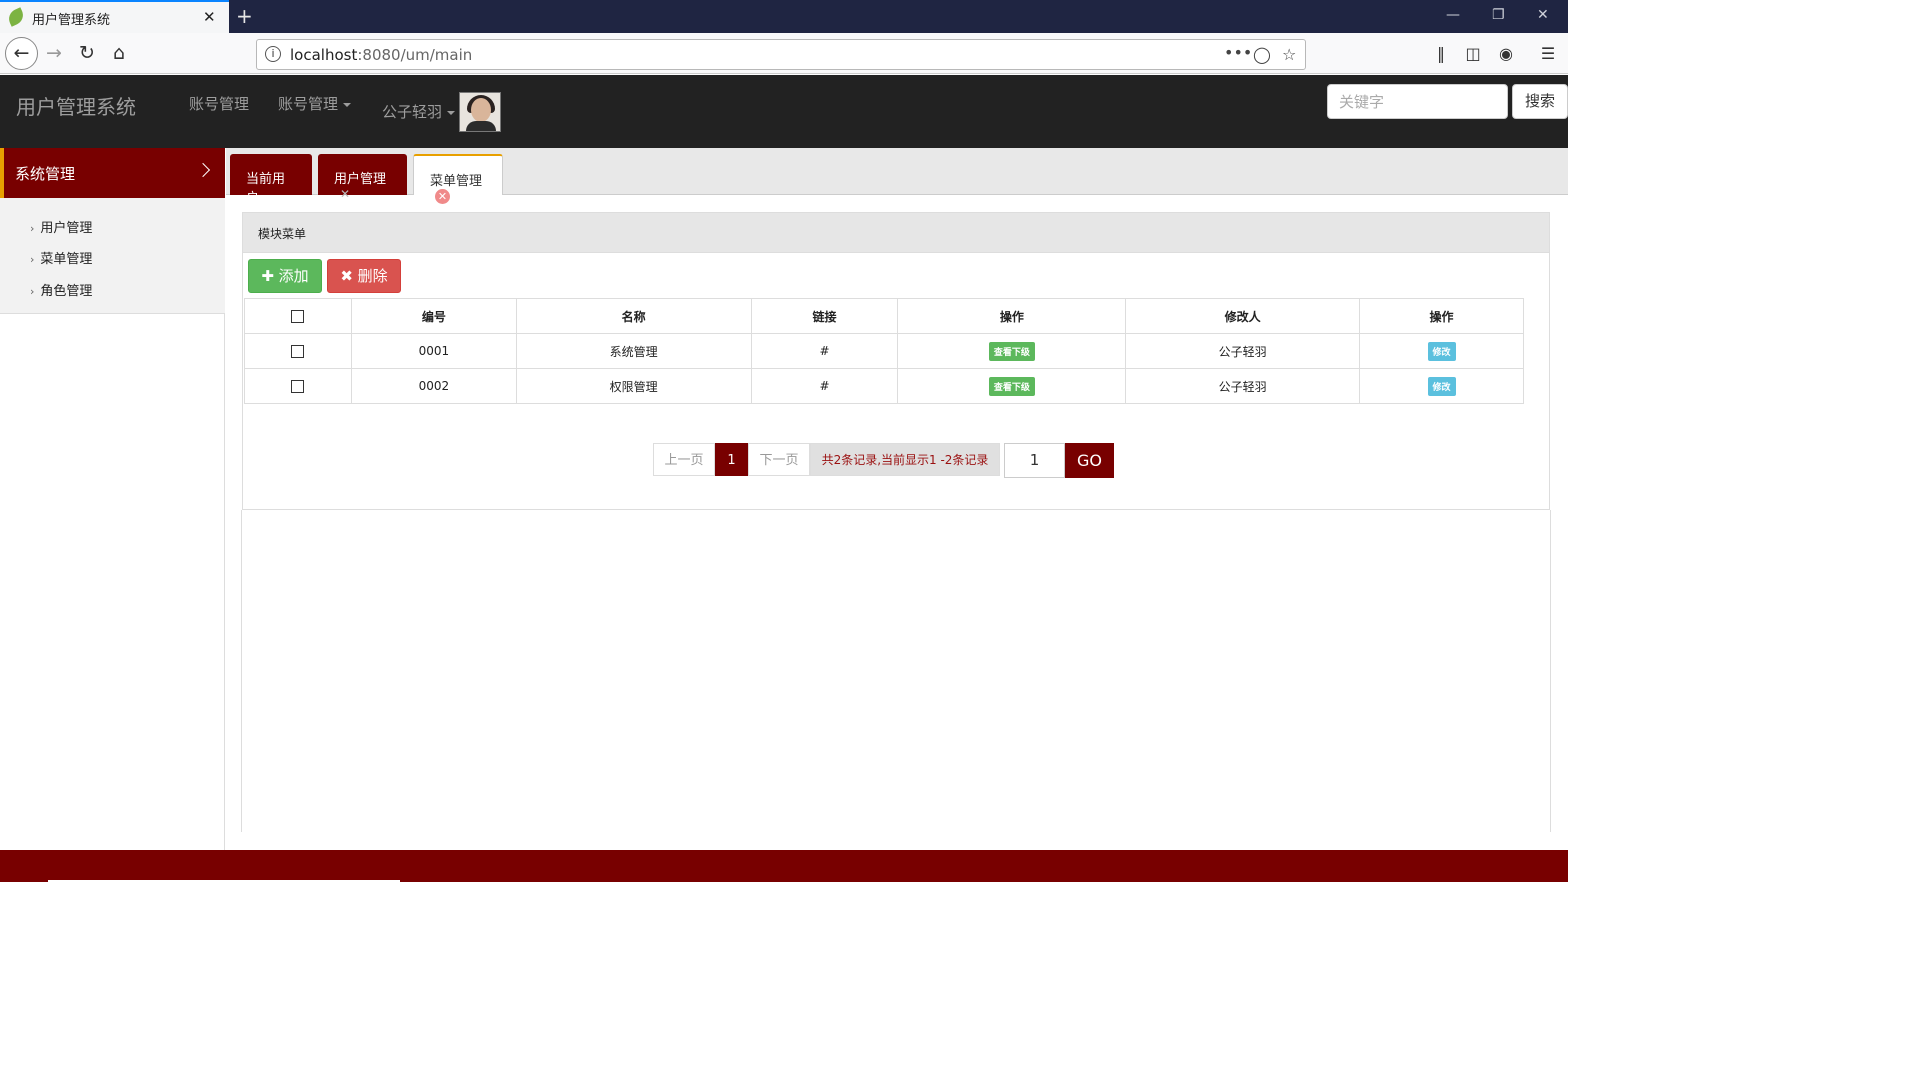 The width and height of the screenshot is (1920, 1080). What do you see at coordinates (45, 174) in the screenshot?
I see `sidebar-header-label: 系统管理` at bounding box center [45, 174].